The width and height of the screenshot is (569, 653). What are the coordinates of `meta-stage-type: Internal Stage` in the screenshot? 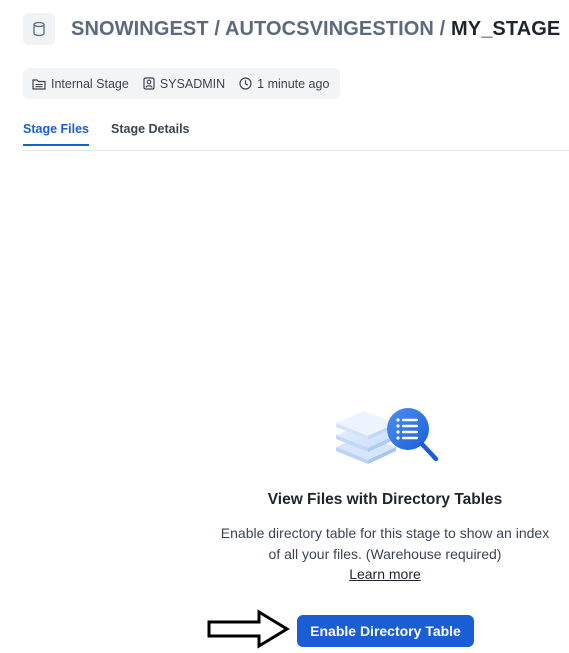 It's located at (80, 84).